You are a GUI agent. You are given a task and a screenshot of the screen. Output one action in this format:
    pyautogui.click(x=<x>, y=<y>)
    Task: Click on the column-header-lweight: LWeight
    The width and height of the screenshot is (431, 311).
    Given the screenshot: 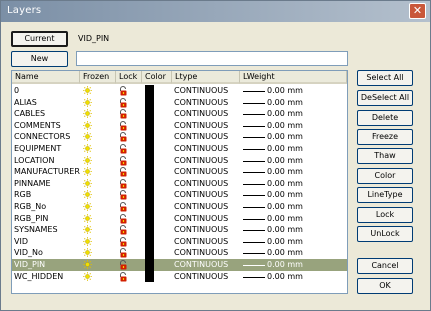 What is the action you would take?
    pyautogui.click(x=293, y=77)
    